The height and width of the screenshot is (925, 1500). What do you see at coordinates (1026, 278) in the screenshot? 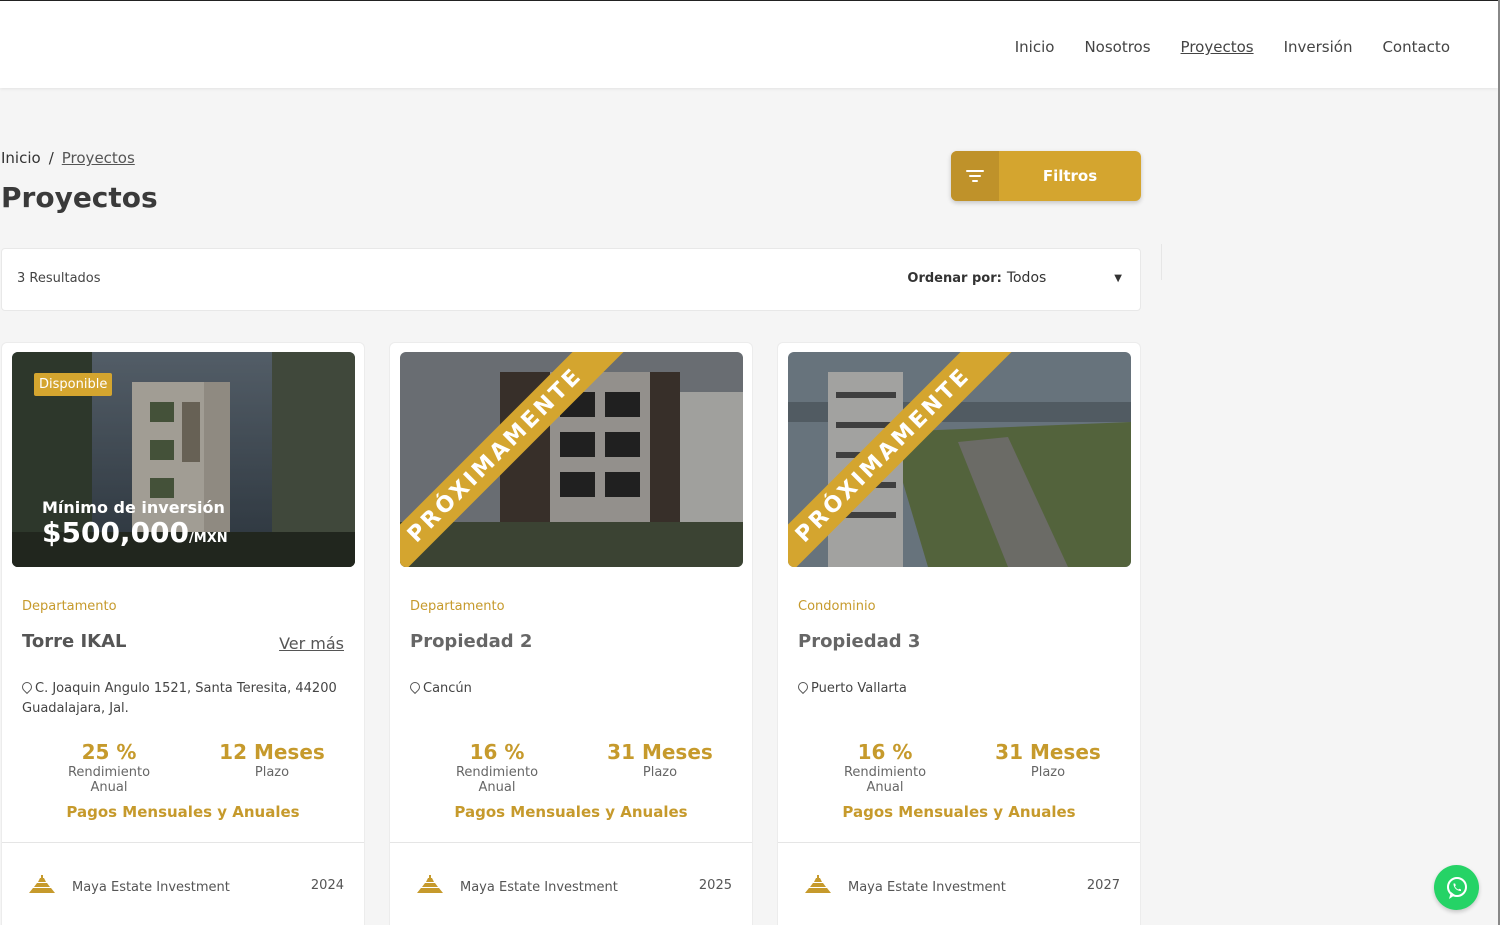
I see `sort-value: Todos` at bounding box center [1026, 278].